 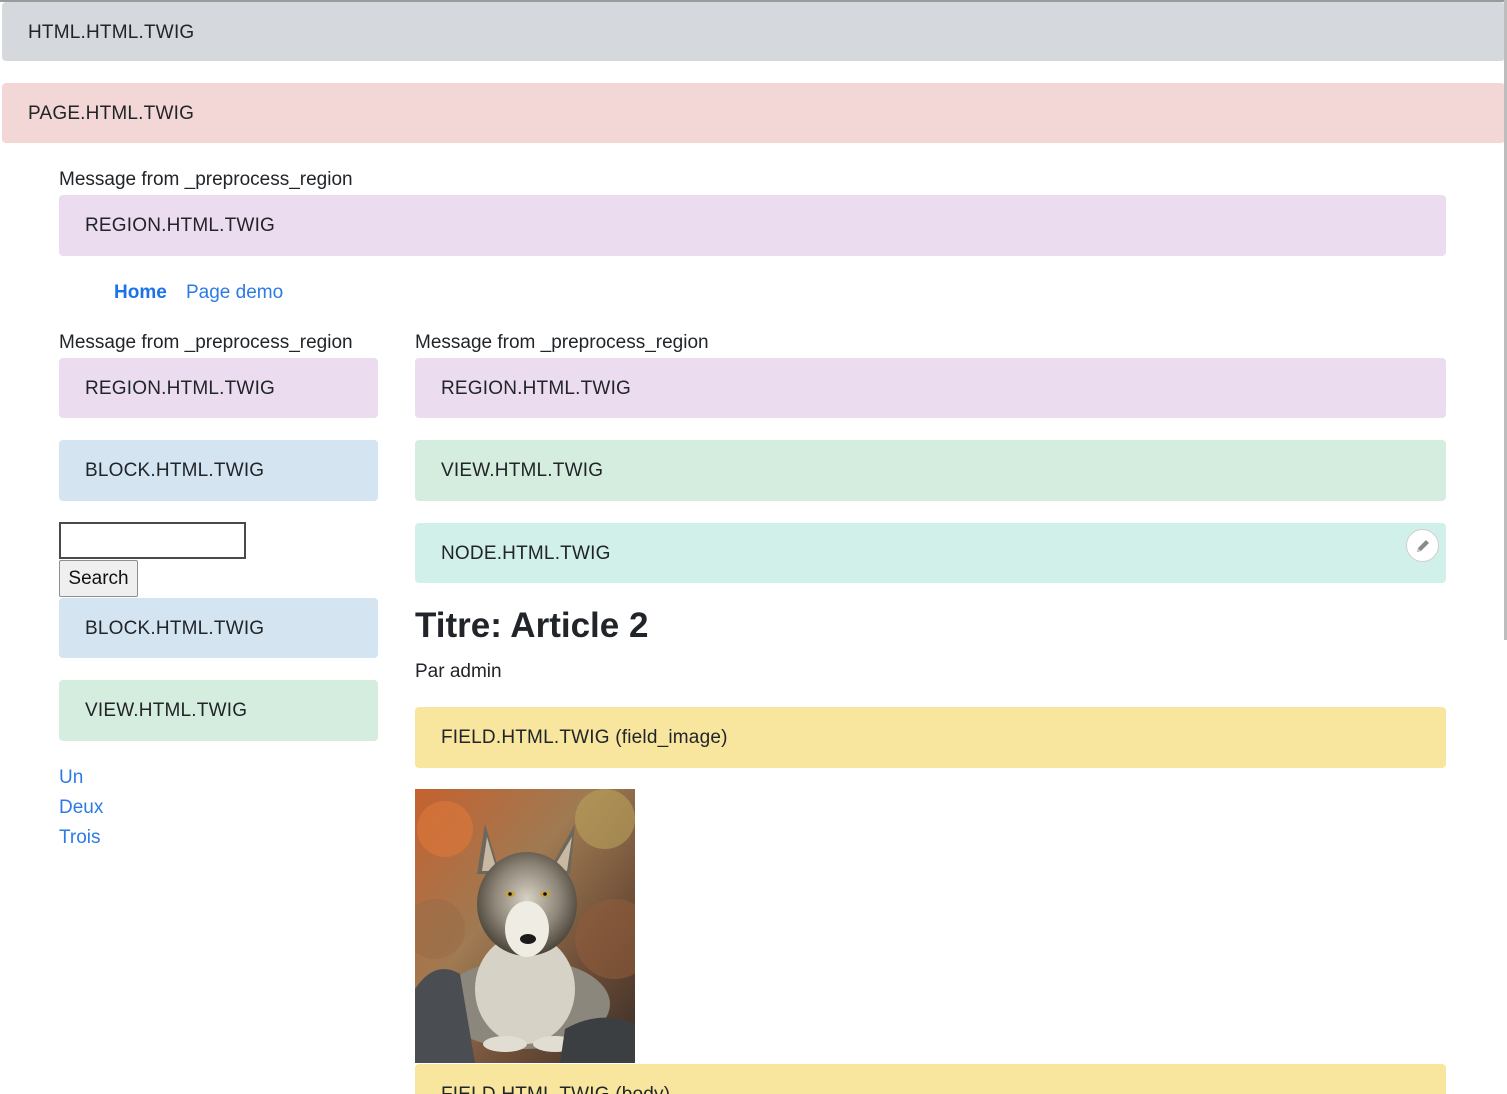 What do you see at coordinates (111, 113) in the screenshot?
I see `page-twig-label: PAGE.HTML.TWIG` at bounding box center [111, 113].